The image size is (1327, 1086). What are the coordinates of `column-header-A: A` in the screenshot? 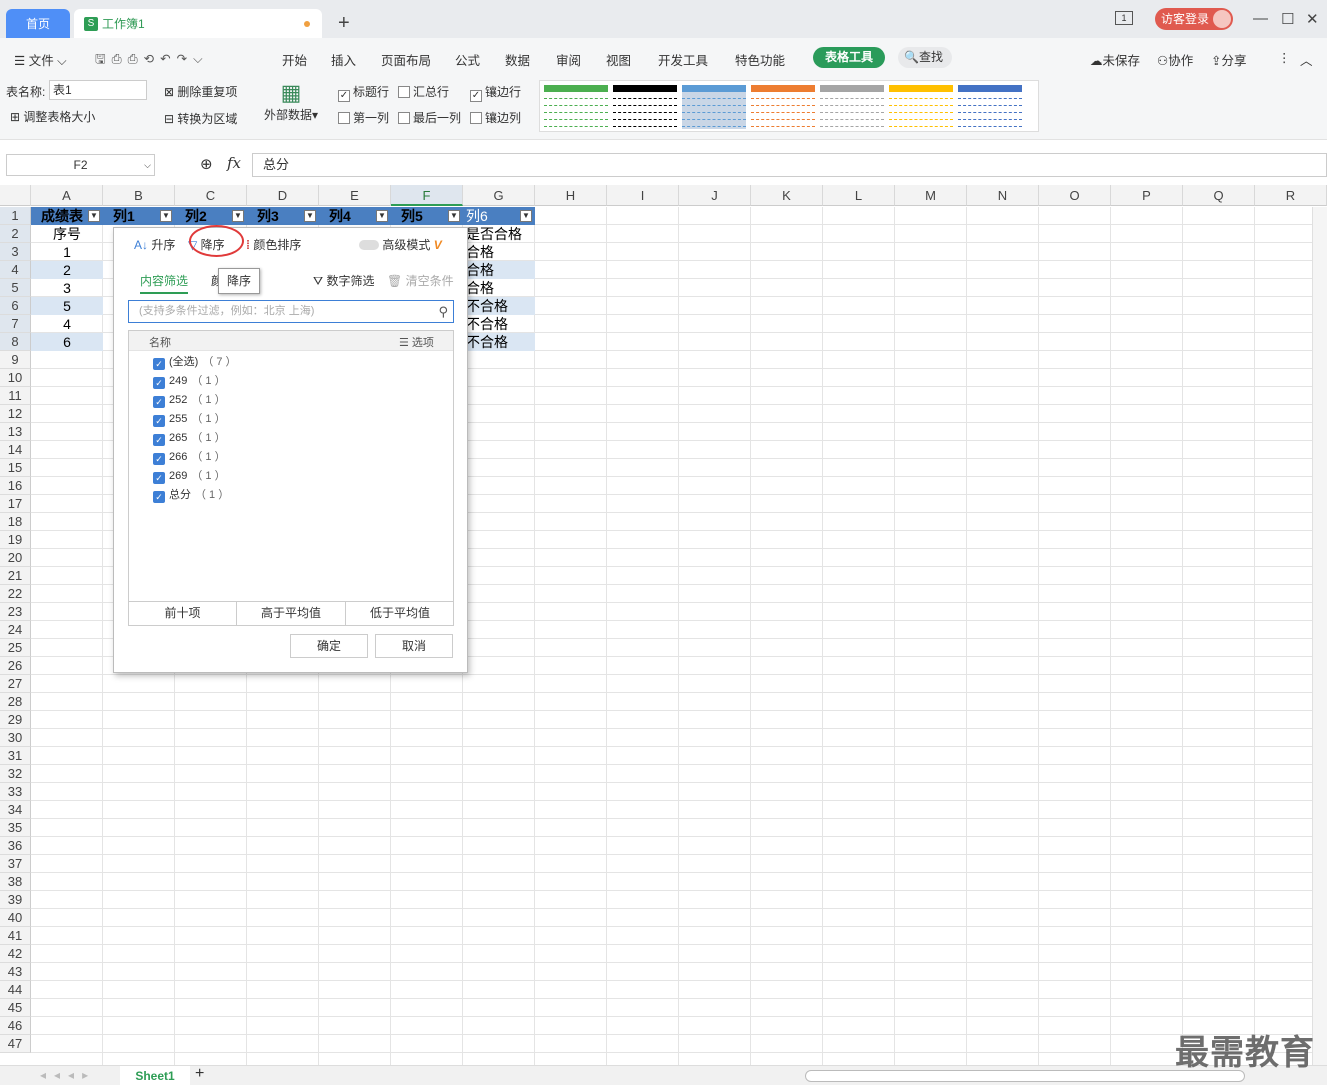 It's located at (67, 195).